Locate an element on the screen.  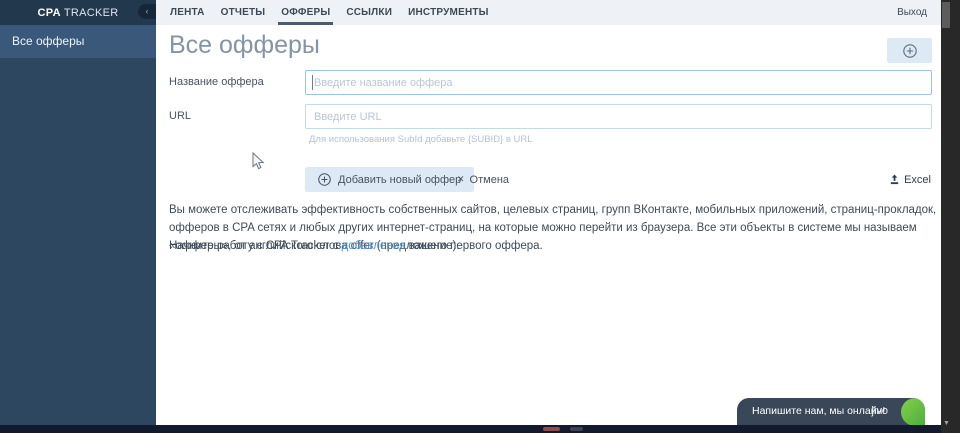
jivo-logo: jivo is located at coordinates (879, 411).